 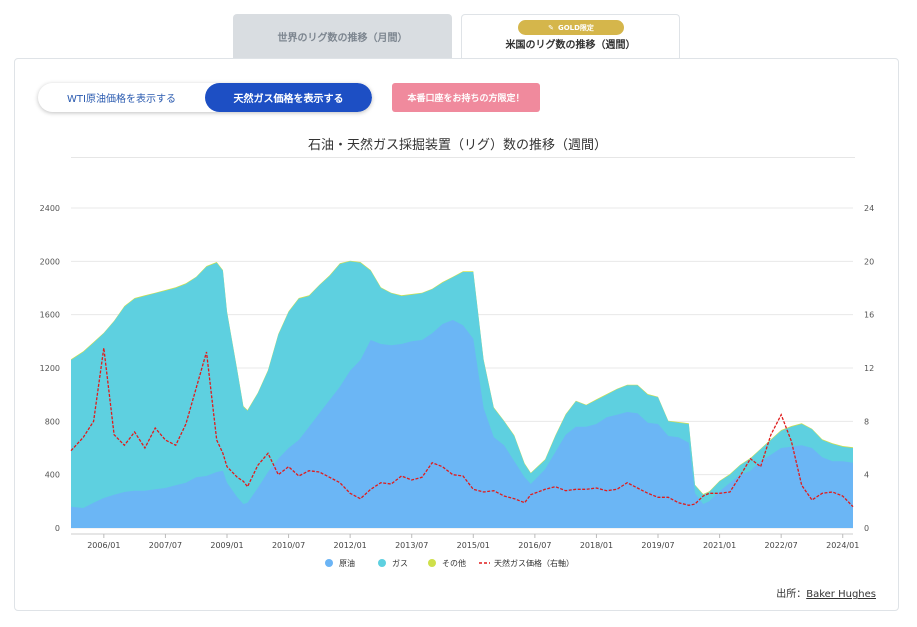 I want to click on x-tick-label: 2015/01, so click(x=473, y=545).